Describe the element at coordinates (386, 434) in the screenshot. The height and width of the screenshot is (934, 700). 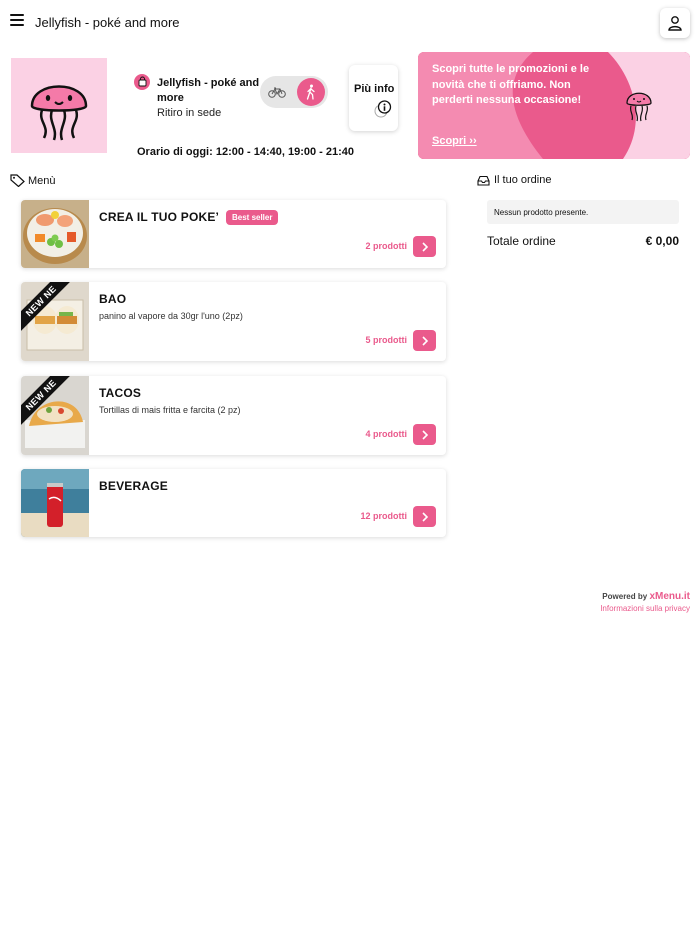
I see `product-count: 4 prodotti` at that location.